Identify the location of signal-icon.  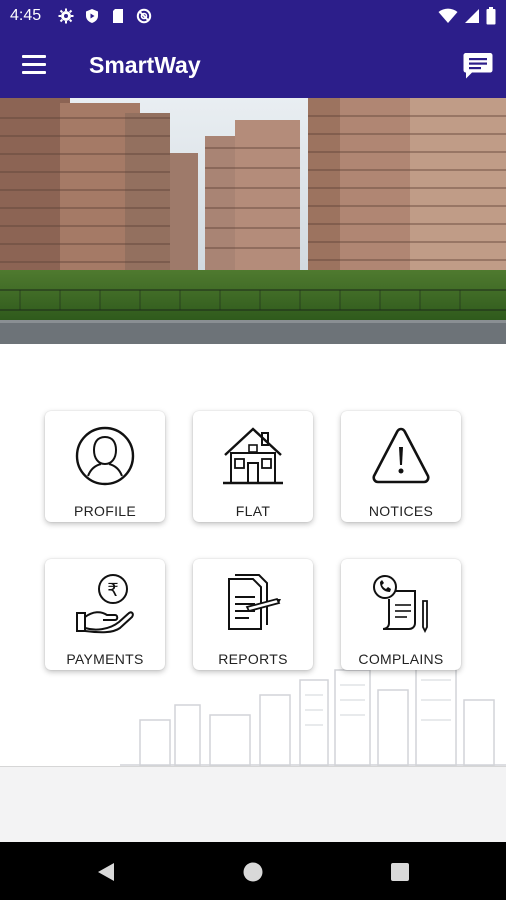
(472, 16).